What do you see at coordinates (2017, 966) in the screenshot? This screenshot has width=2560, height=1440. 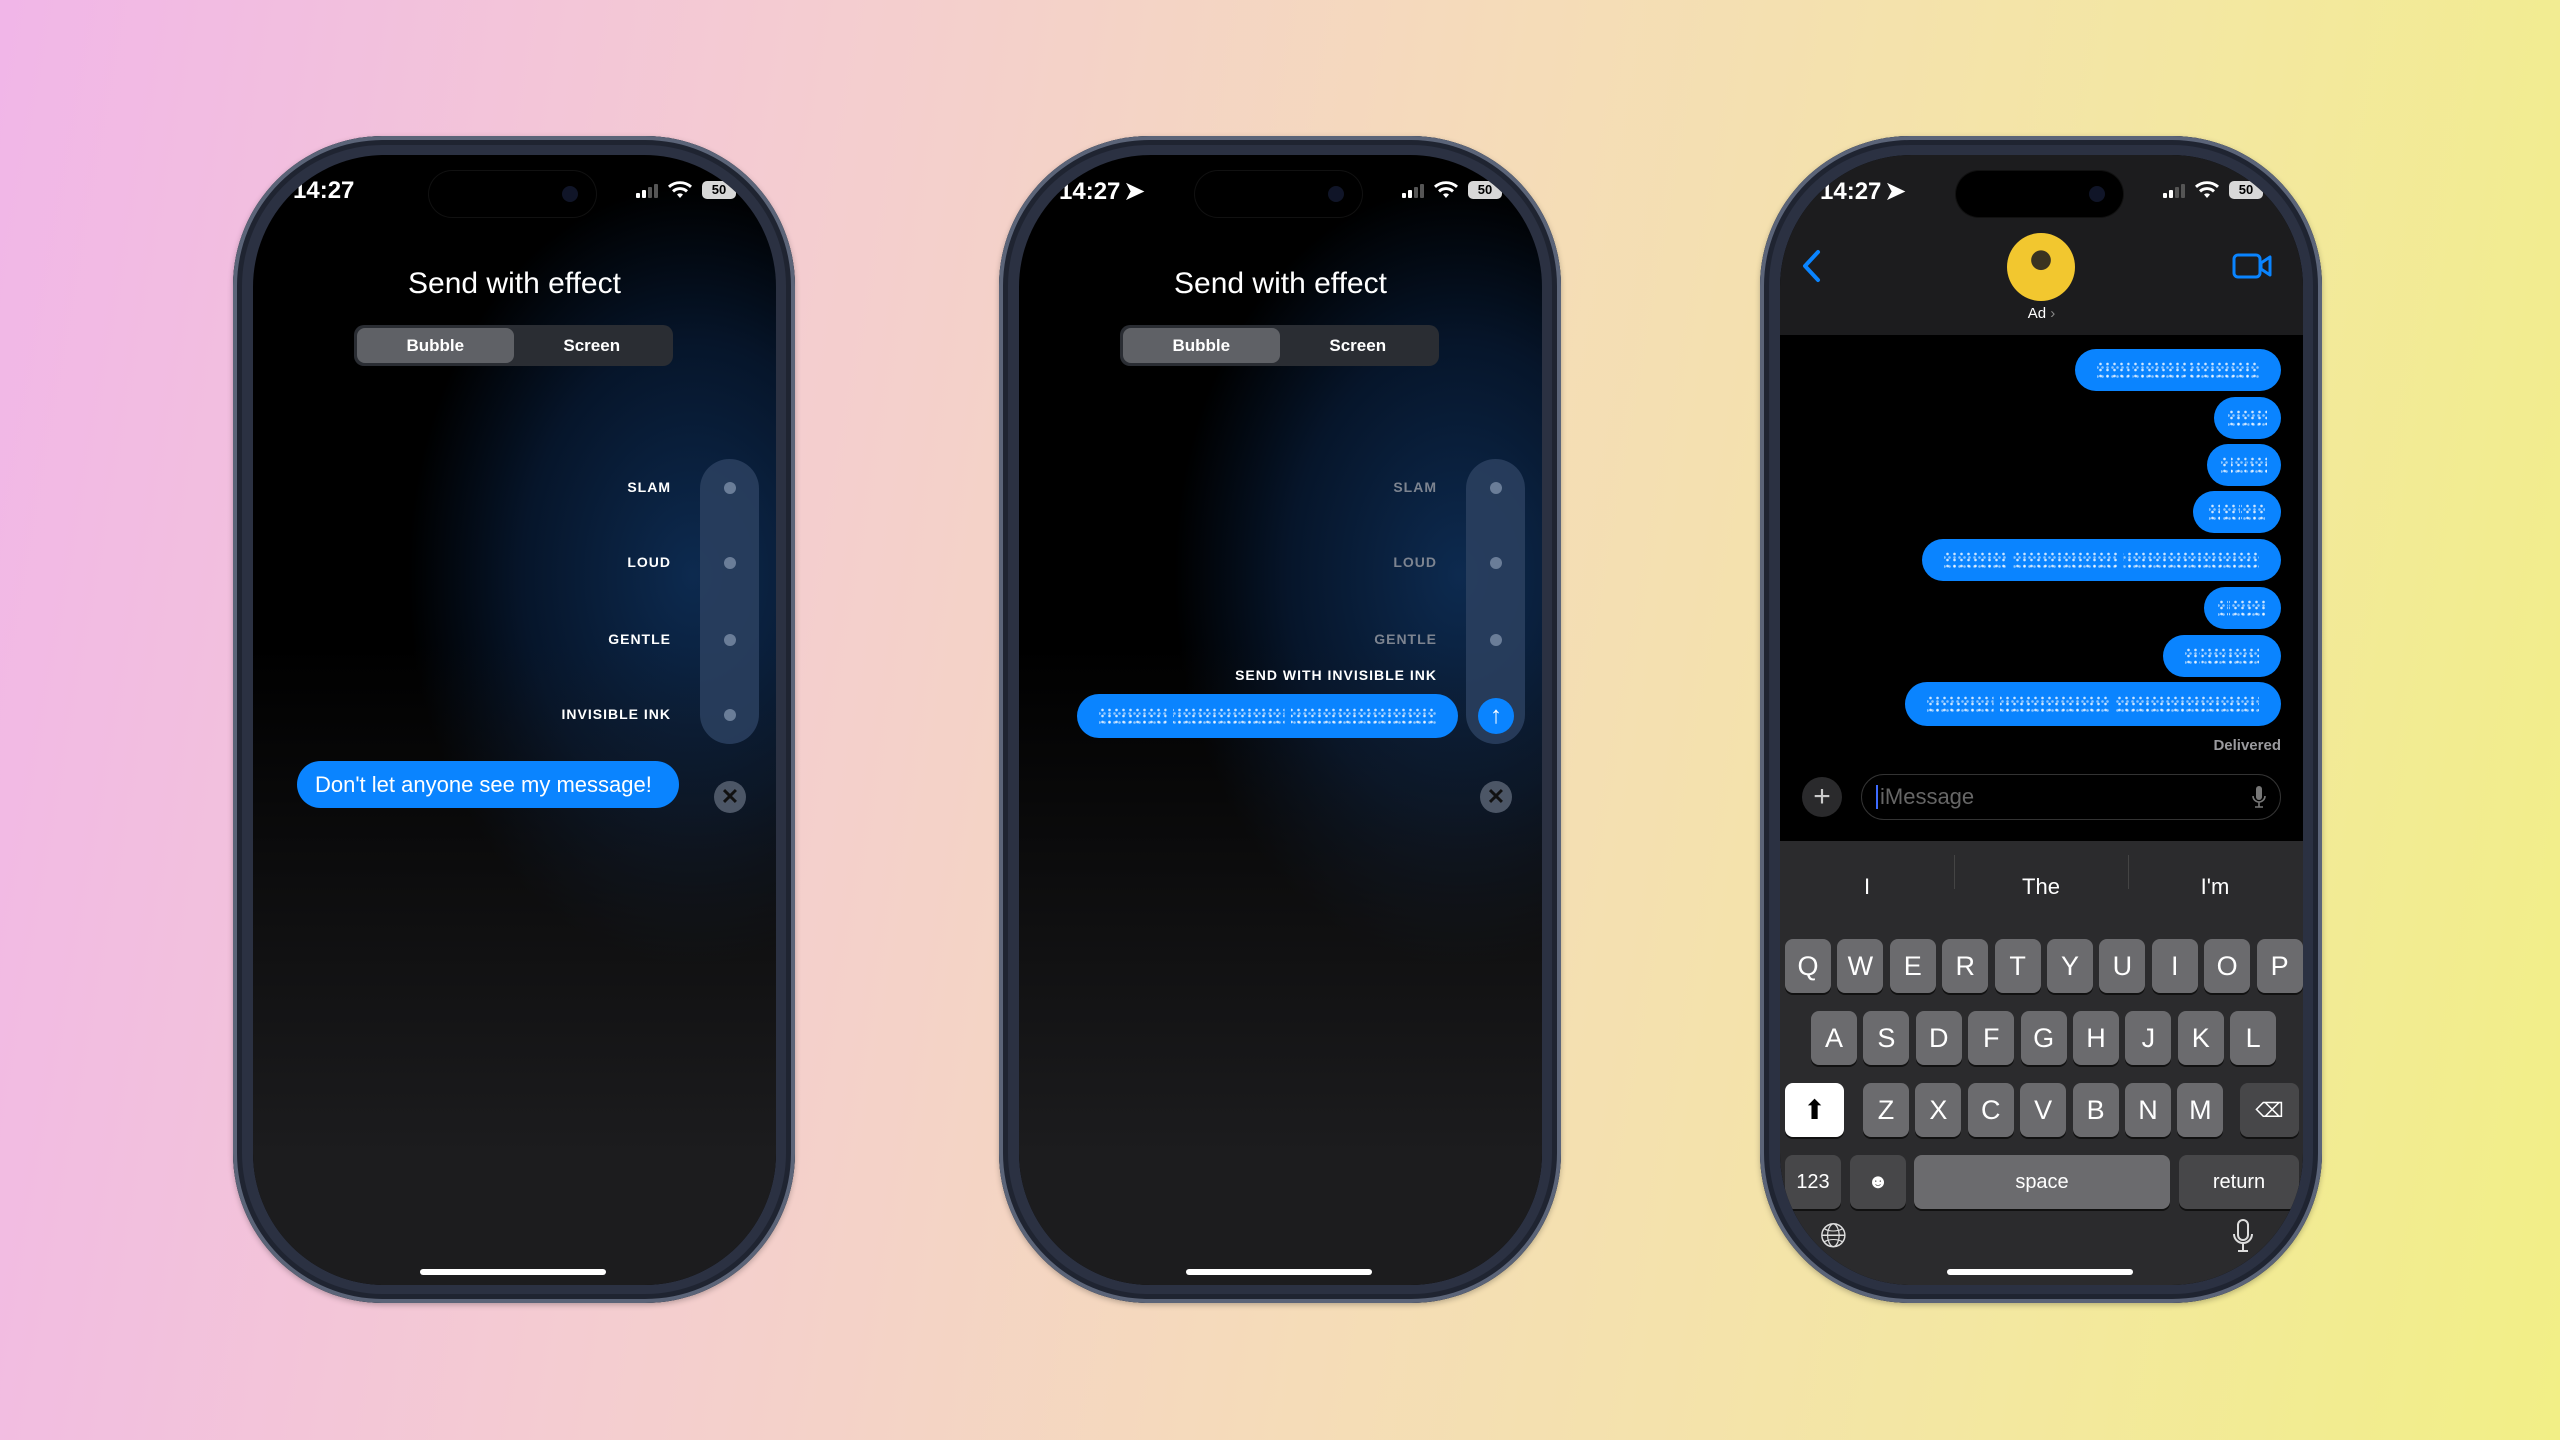 I see `key-t: T` at bounding box center [2017, 966].